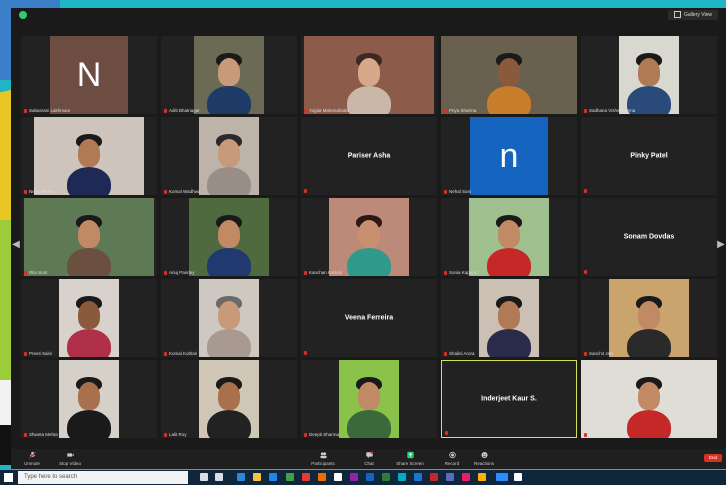  What do you see at coordinates (204, 477) in the screenshot?
I see `task-view-icon` at bounding box center [204, 477].